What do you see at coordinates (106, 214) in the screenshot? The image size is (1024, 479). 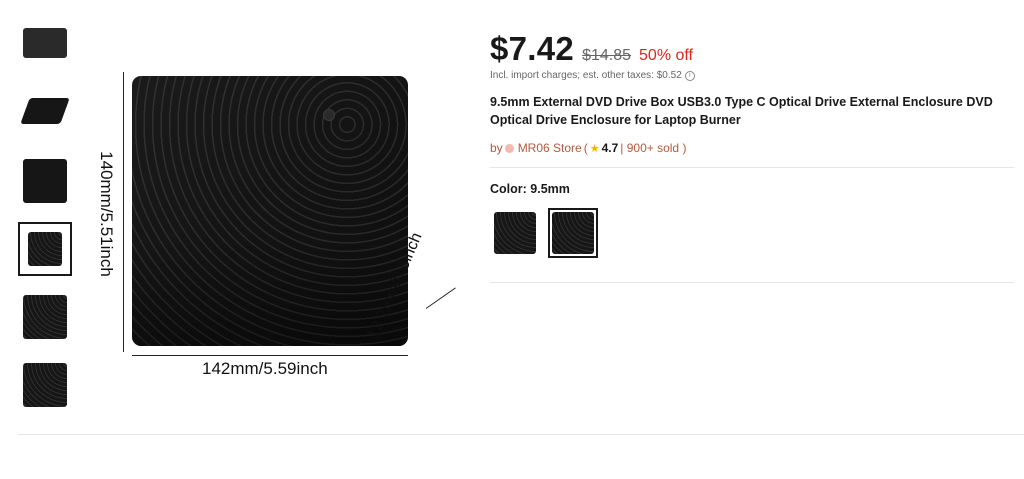 I see `height-dimension-label: 140mm/5.51inch` at bounding box center [106, 214].